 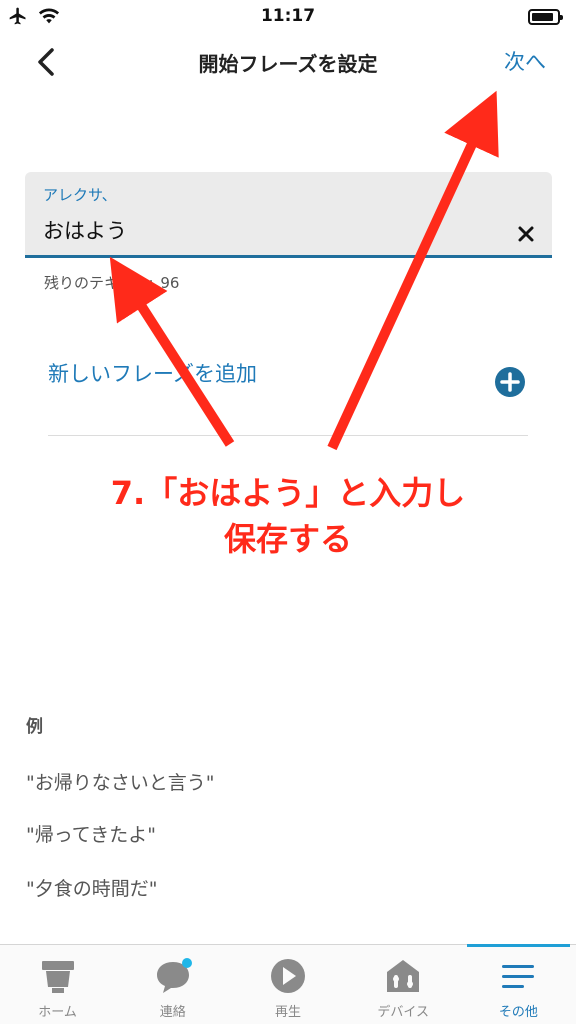 What do you see at coordinates (152, 374) in the screenshot?
I see `add-phrase-label: 新しいフレーズを追加` at bounding box center [152, 374].